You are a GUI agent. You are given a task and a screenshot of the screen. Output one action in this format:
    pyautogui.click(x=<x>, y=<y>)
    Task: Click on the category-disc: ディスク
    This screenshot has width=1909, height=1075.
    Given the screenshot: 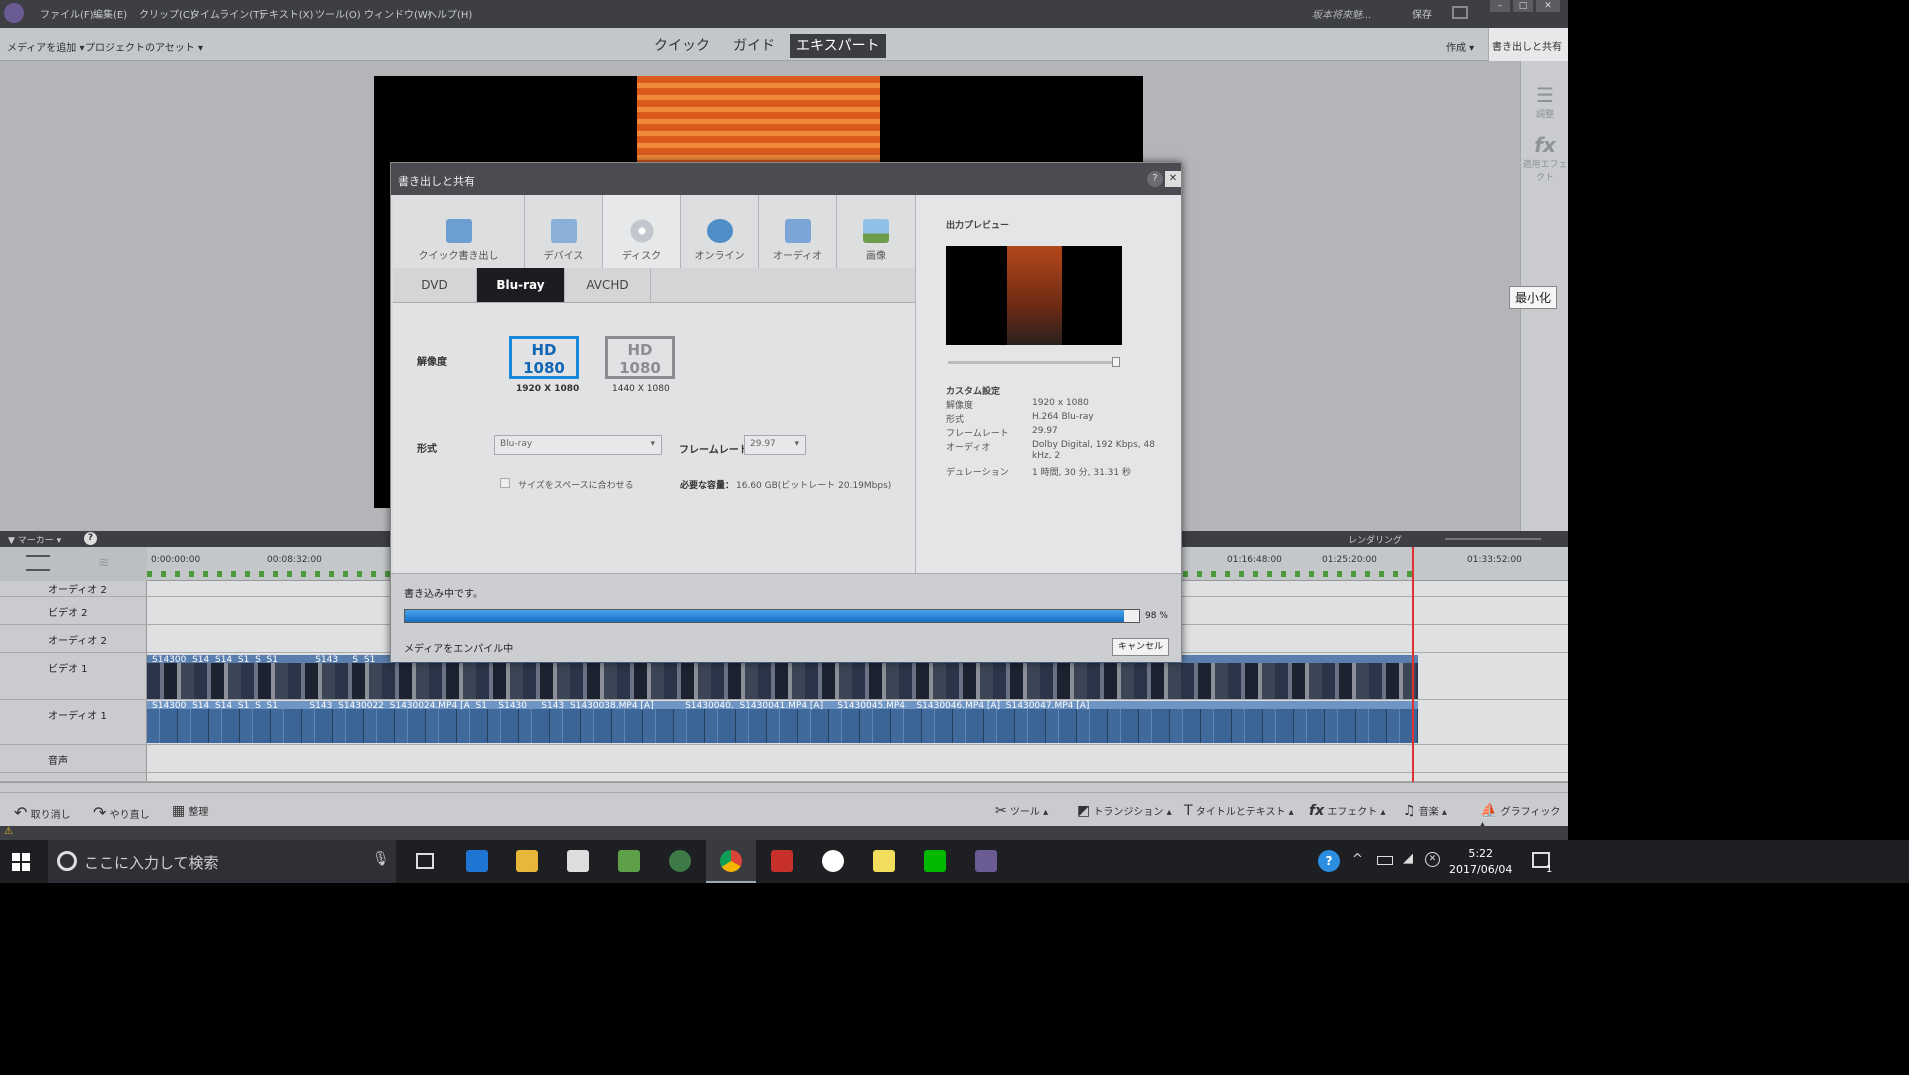 What is the action you would take?
    pyautogui.click(x=642, y=231)
    